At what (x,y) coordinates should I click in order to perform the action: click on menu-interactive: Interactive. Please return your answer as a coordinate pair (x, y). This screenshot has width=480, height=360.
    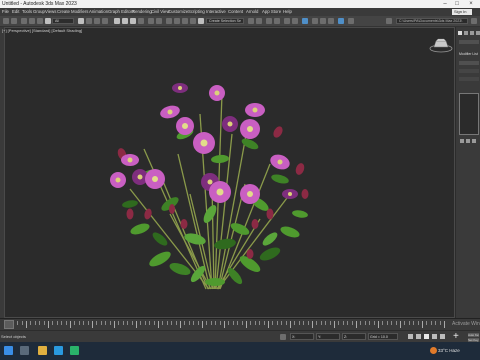
    Looking at the image, I should click on (216, 12).